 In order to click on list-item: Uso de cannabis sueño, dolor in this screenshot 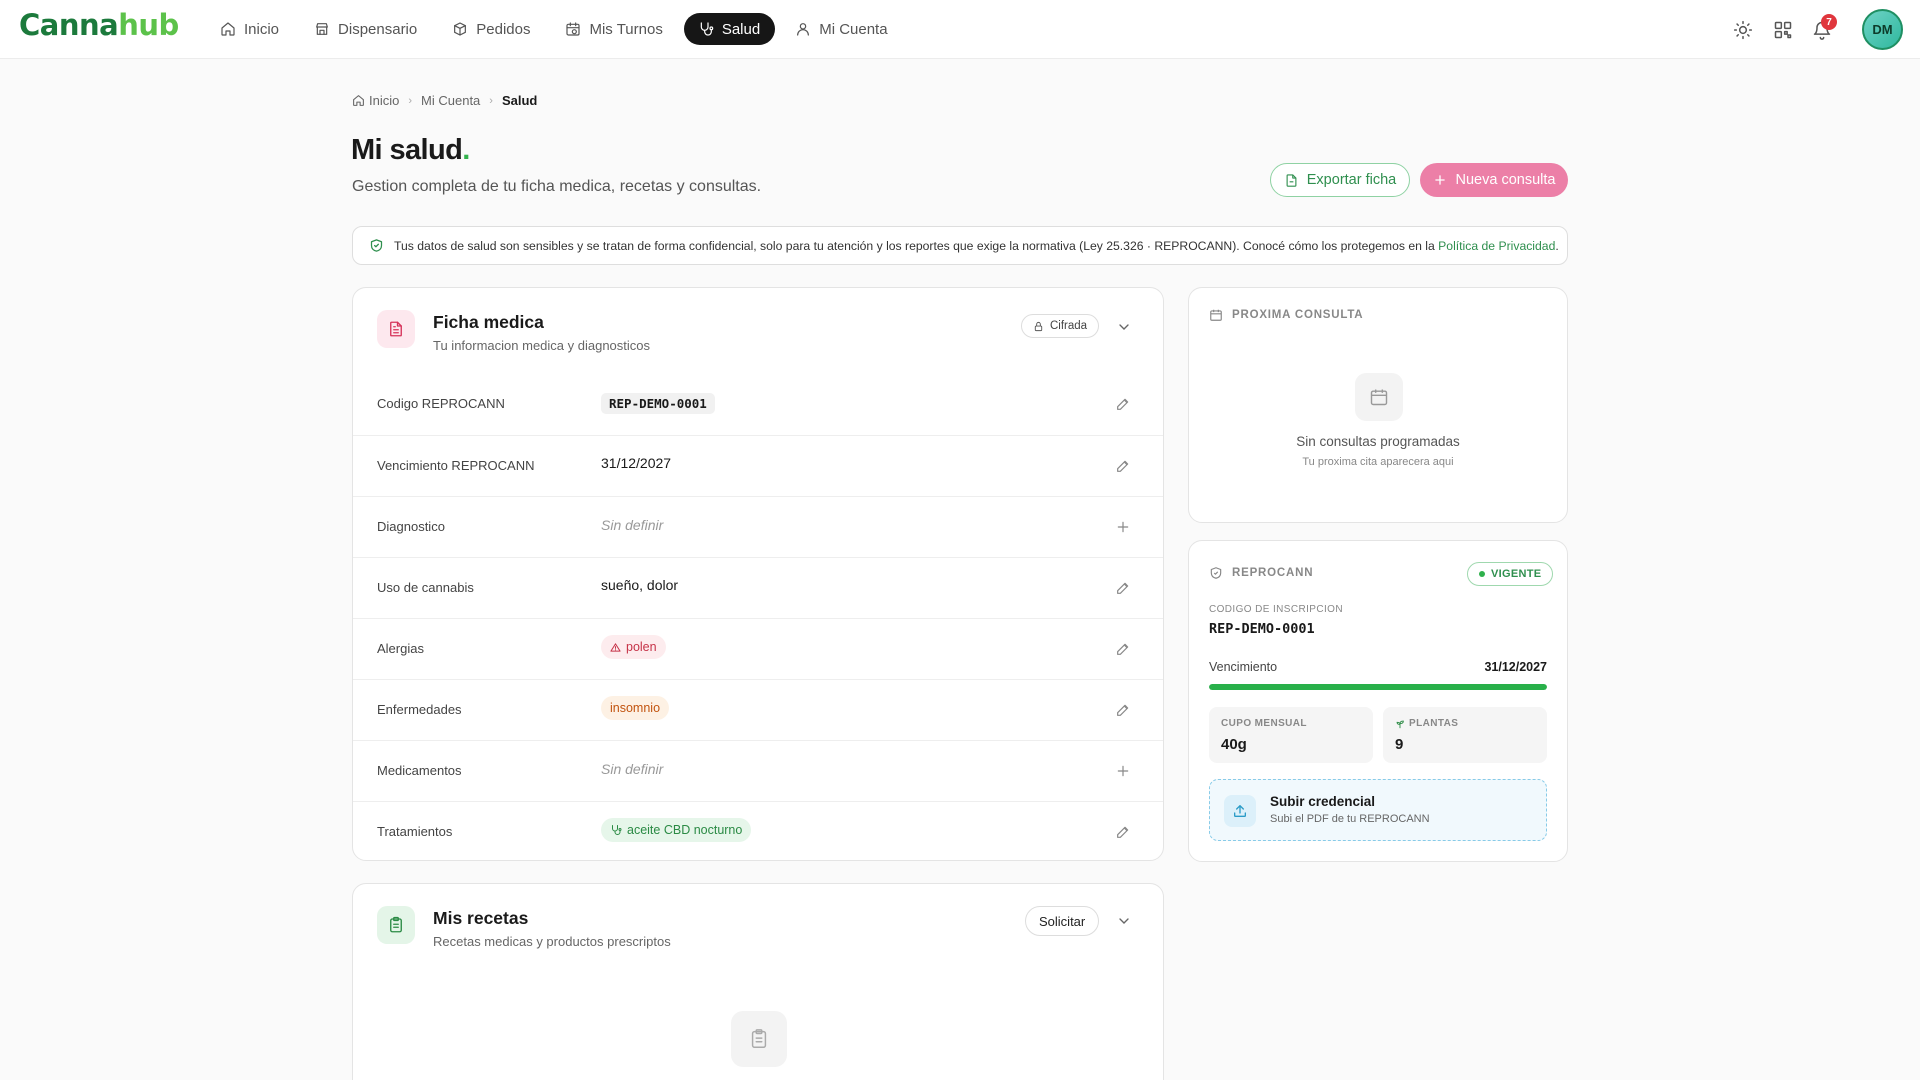, I will do `click(758, 587)`.